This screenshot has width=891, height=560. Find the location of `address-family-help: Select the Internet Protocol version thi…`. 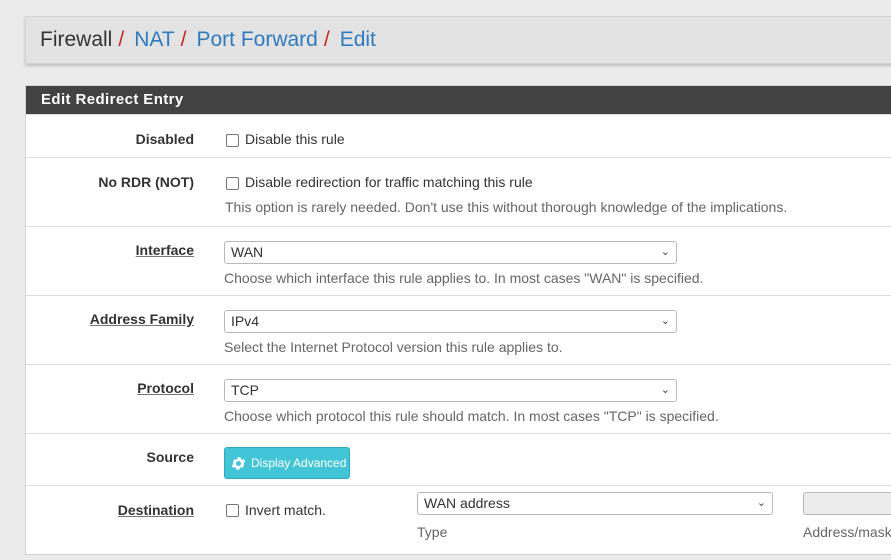

address-family-help: Select the Internet Protocol version thi… is located at coordinates (393, 347).